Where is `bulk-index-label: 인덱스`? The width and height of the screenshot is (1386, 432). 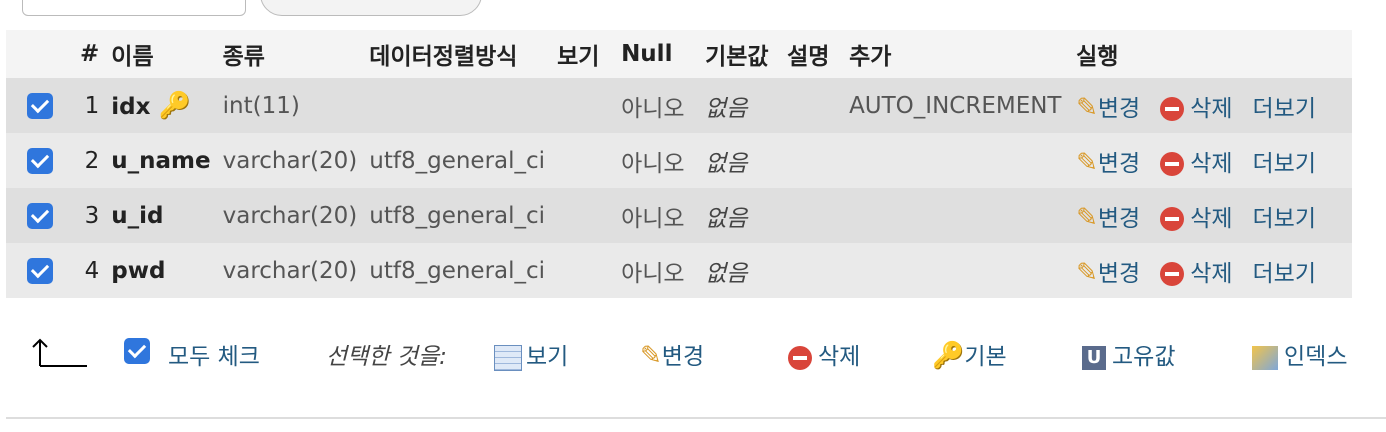 bulk-index-label: 인덱스 is located at coordinates (1316, 357).